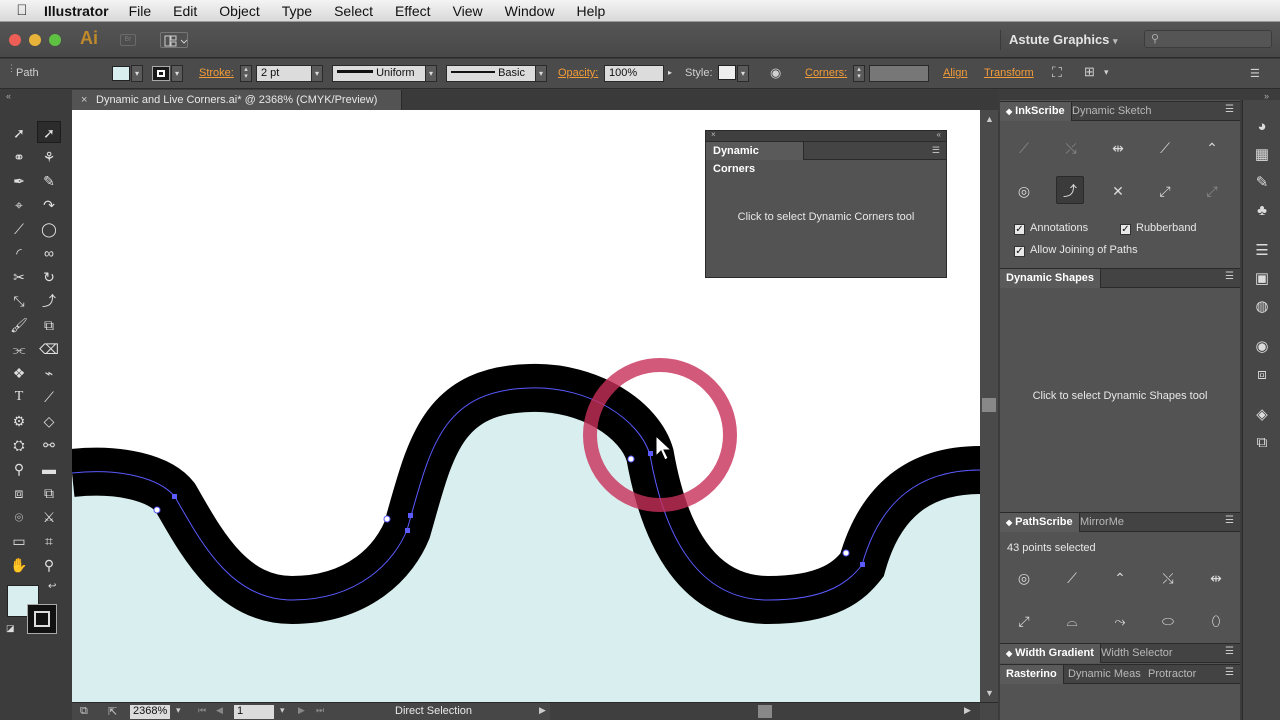 This screenshot has width=1280, height=720. What do you see at coordinates (826, 217) in the screenshot?
I see `dynamic-corners-message: Click to select Dynamic Corners tool` at bounding box center [826, 217].